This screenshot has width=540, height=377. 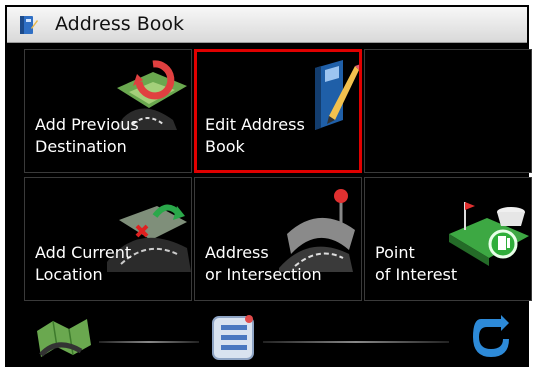 I want to click on map-button, so click(x=64, y=339).